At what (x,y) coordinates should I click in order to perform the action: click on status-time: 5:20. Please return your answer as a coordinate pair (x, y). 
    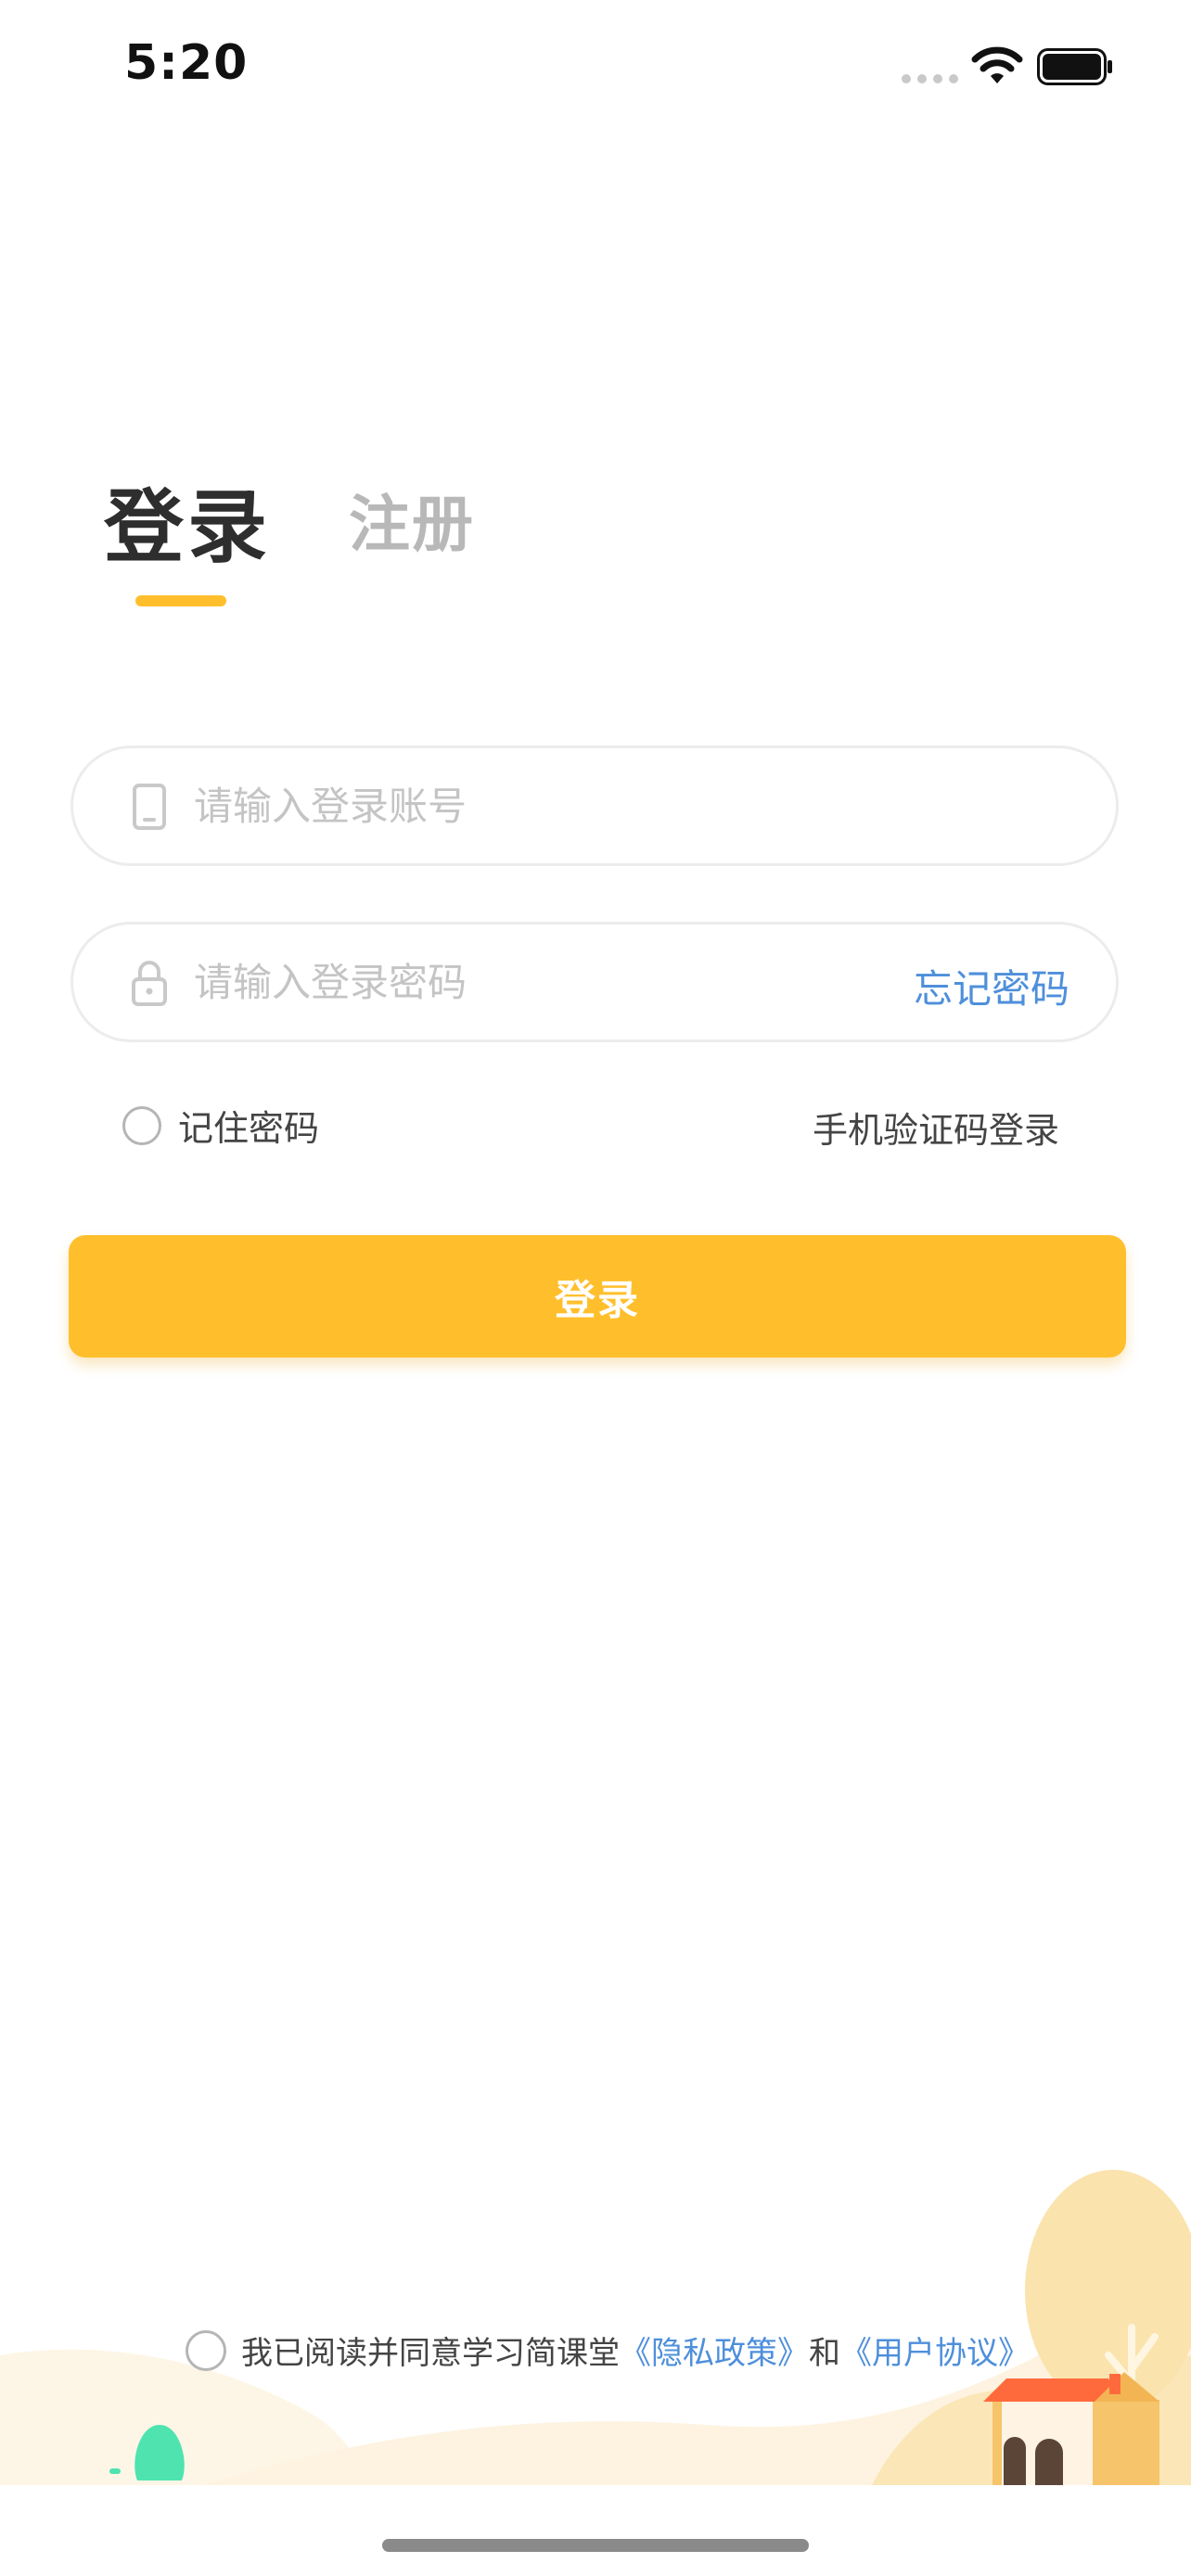
    Looking at the image, I should click on (186, 63).